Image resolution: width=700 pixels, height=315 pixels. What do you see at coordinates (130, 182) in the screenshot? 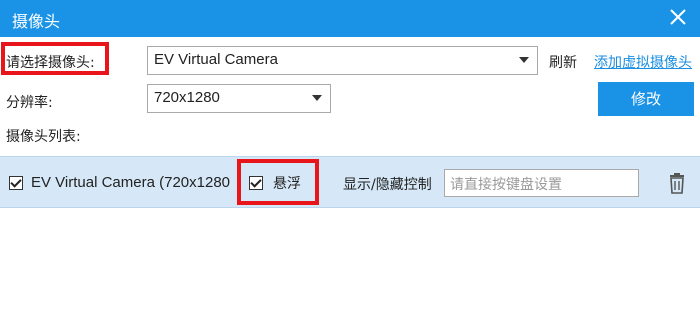
I see `camera-name: EV Virtual Camera (720x1280` at bounding box center [130, 182].